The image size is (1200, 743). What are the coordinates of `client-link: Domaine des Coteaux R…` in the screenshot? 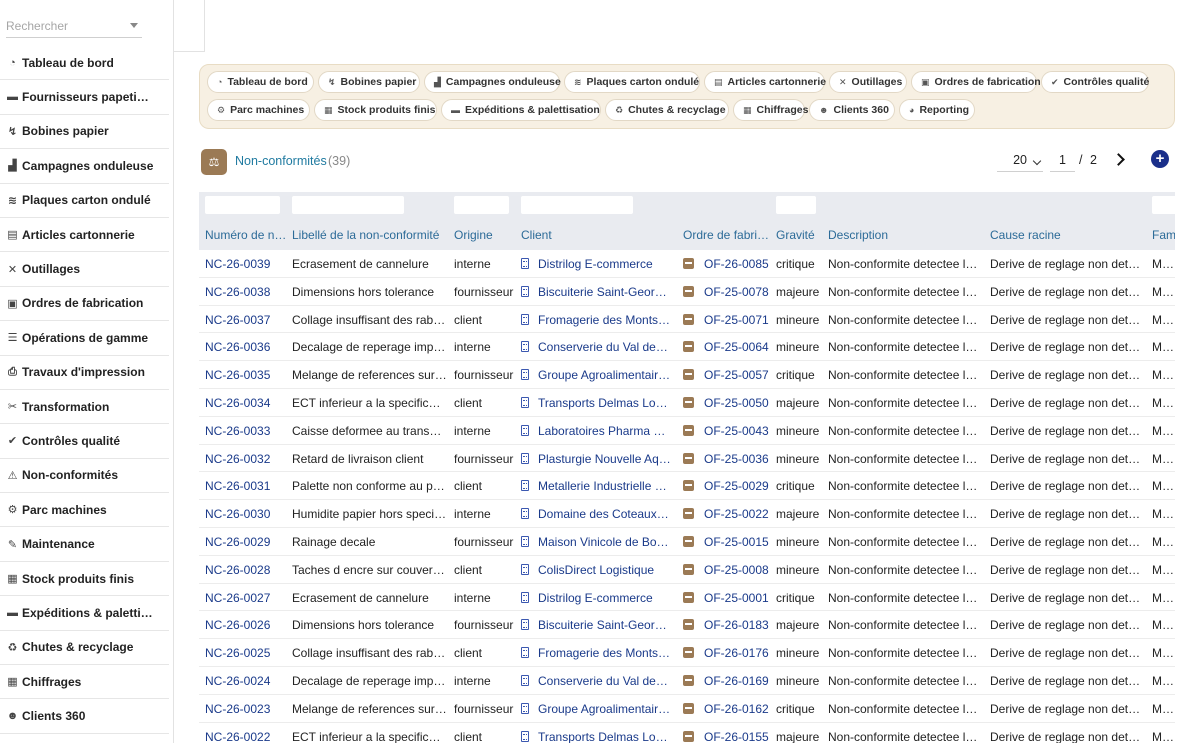 It's located at (604, 514).